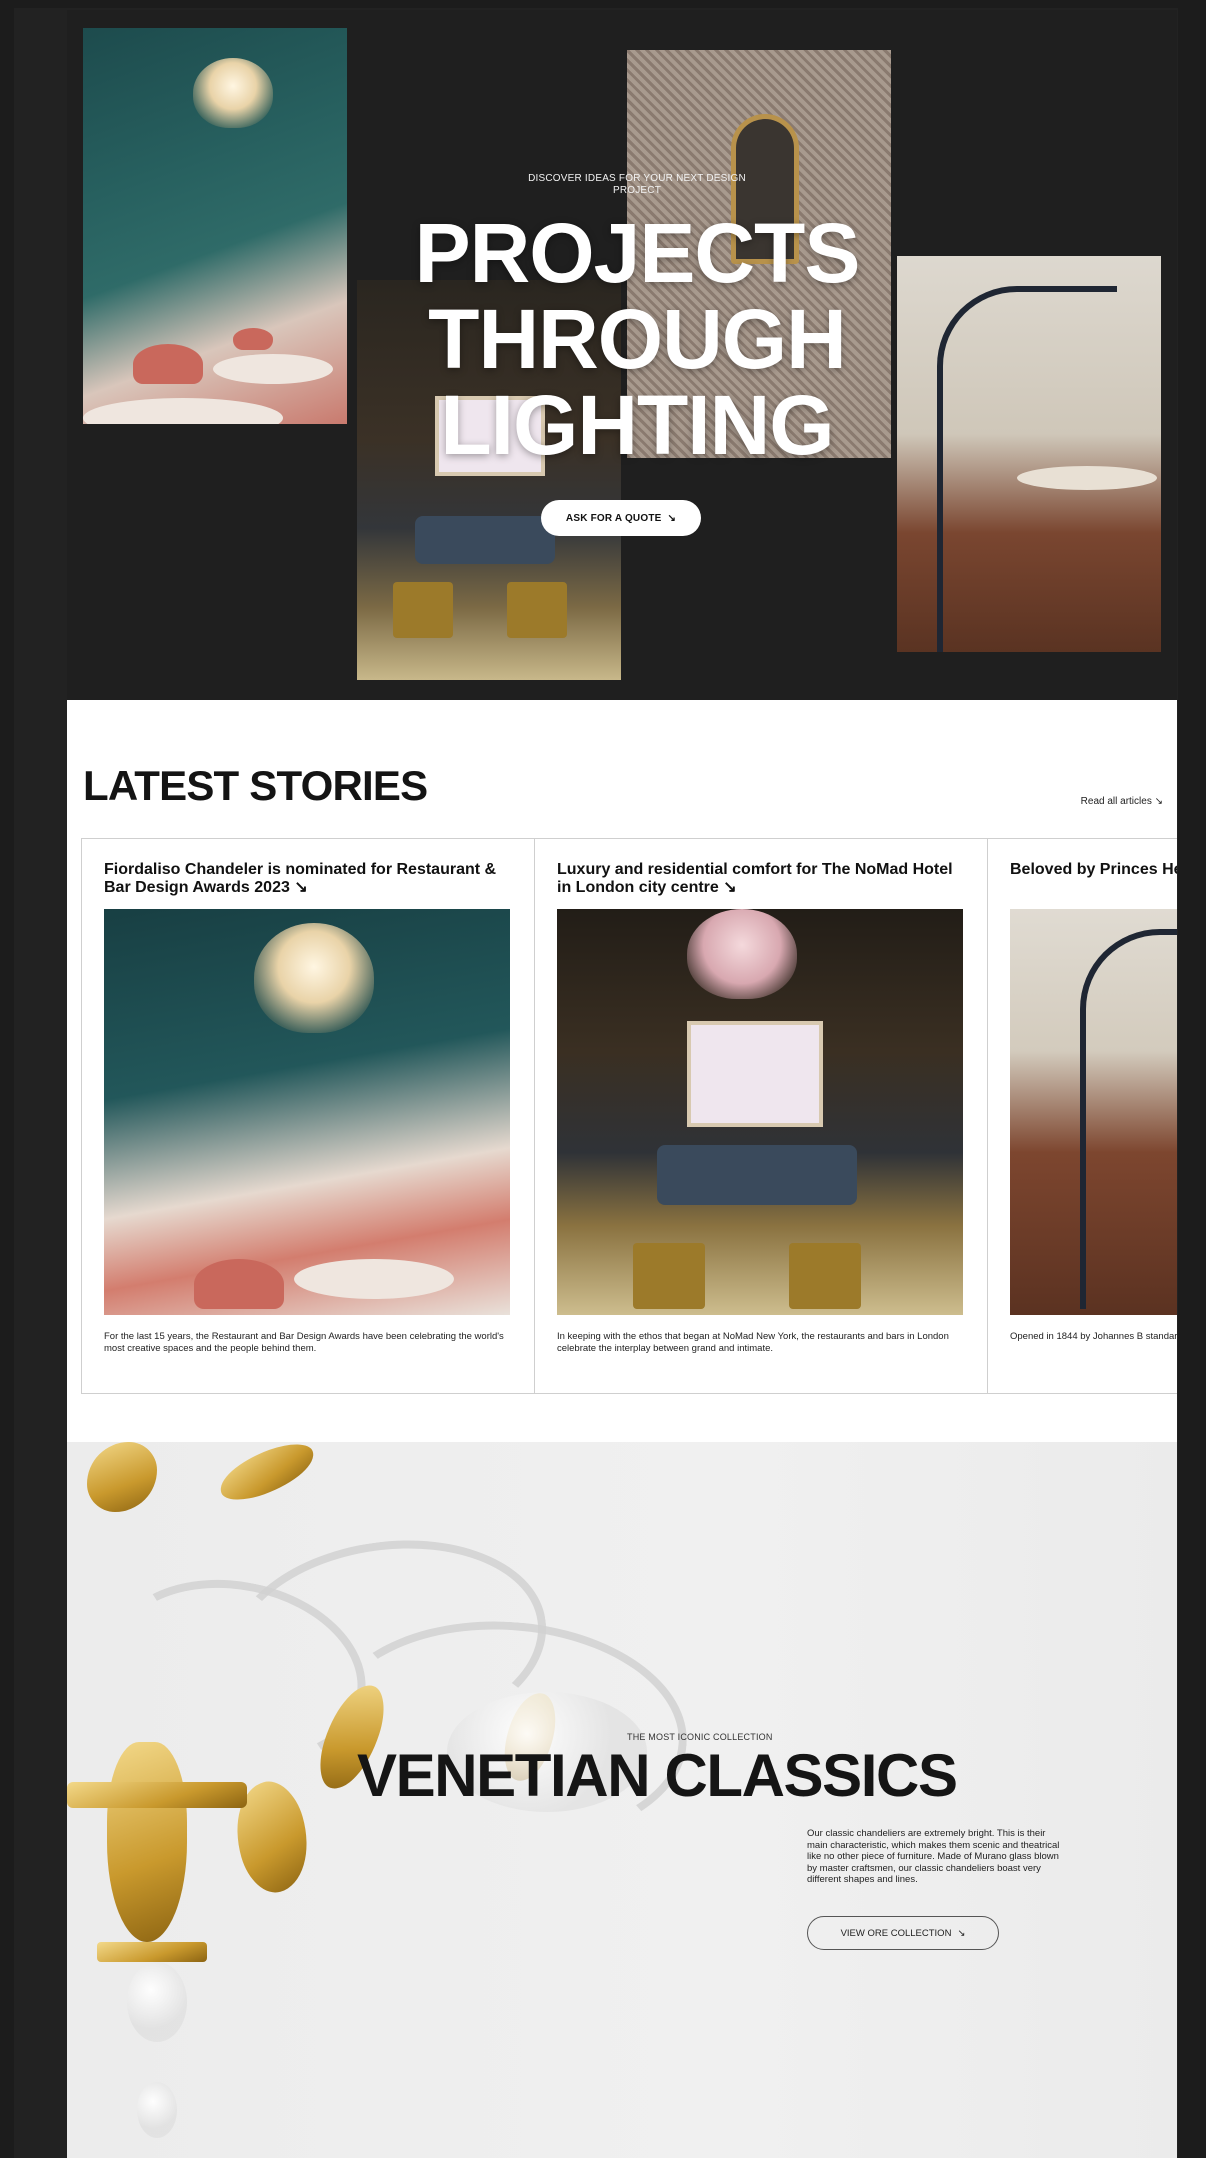 This screenshot has height=2158, width=1206. I want to click on hero-title-line: THROUGH, so click(637, 339).